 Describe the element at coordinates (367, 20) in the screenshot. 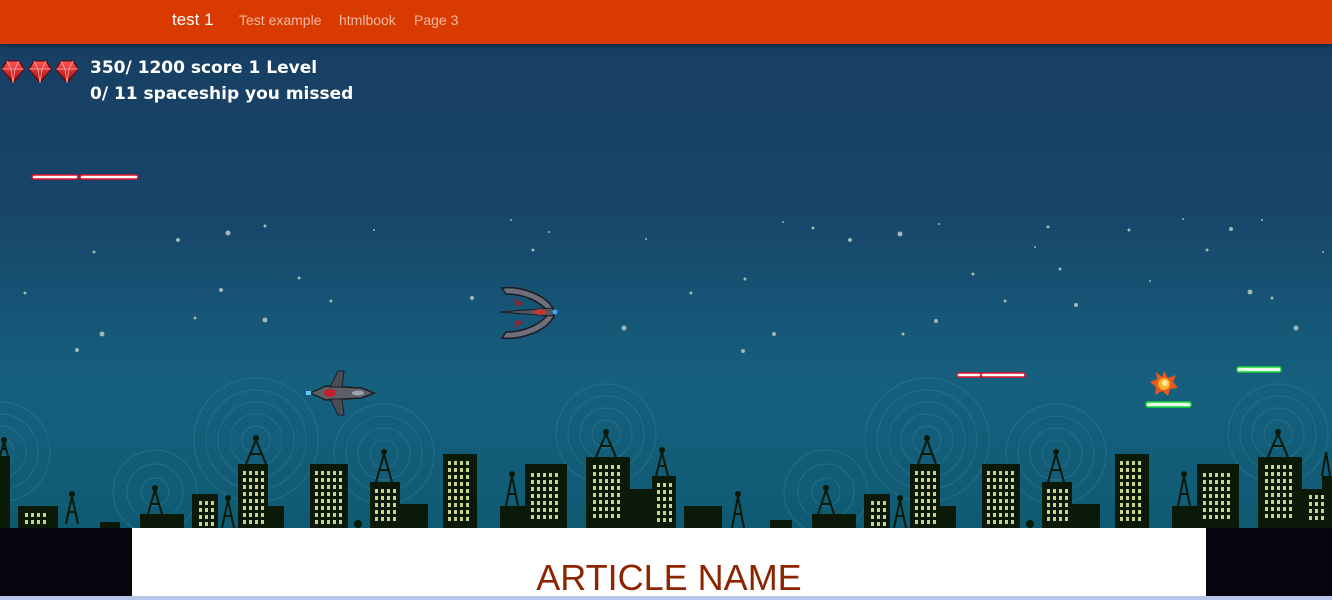

I see `nav-link-htmlbook: htmlbook` at that location.